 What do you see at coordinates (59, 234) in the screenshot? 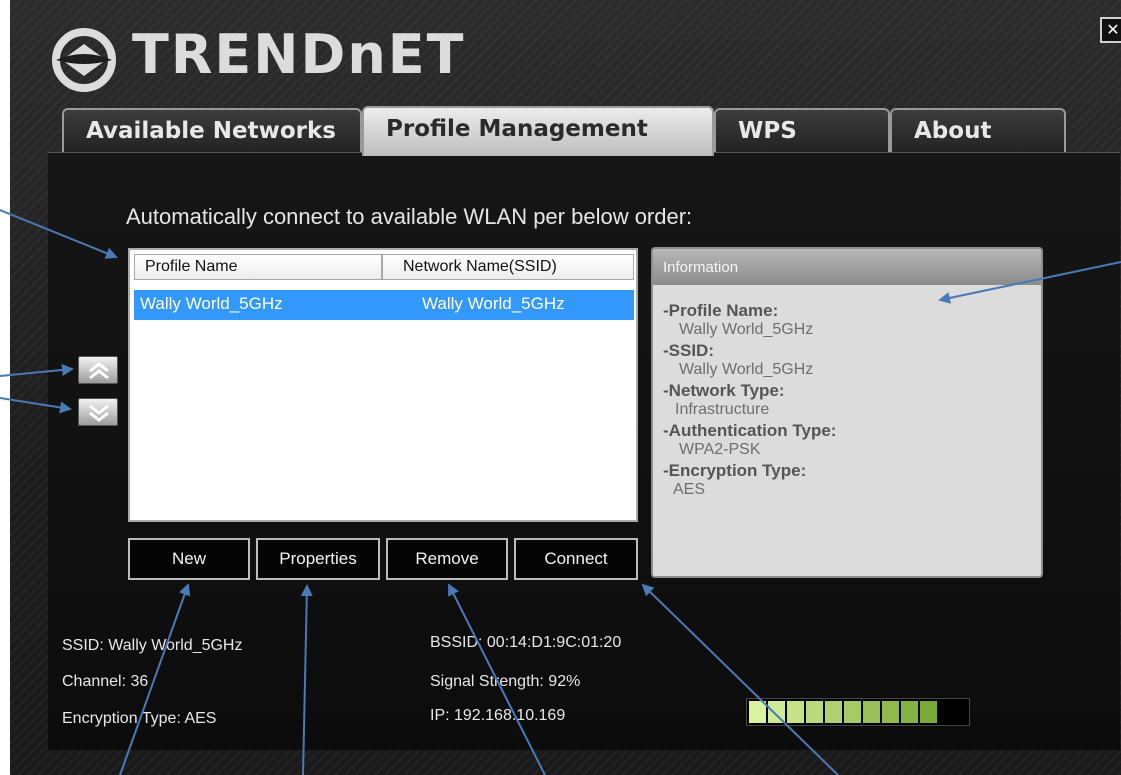
I see `annotation-arrow-list` at bounding box center [59, 234].